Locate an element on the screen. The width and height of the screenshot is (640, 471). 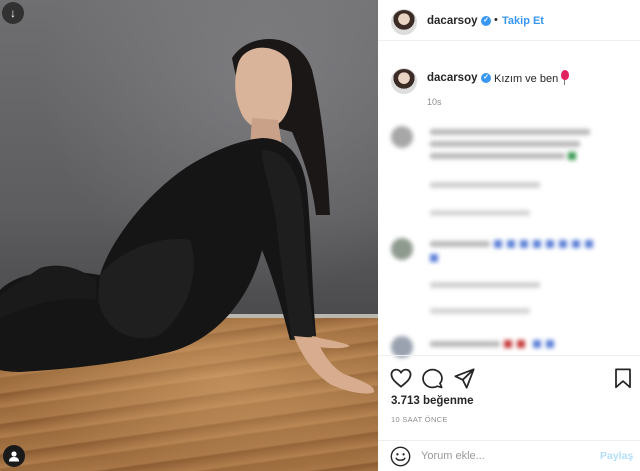
heart-icon is located at coordinates (401, 378).